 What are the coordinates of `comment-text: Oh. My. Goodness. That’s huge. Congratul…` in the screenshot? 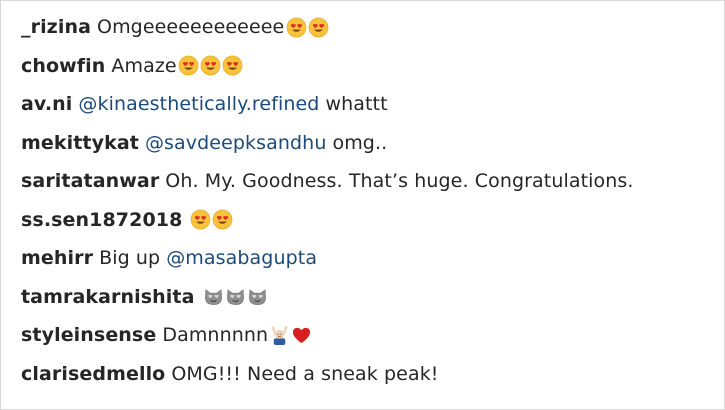 It's located at (399, 181).